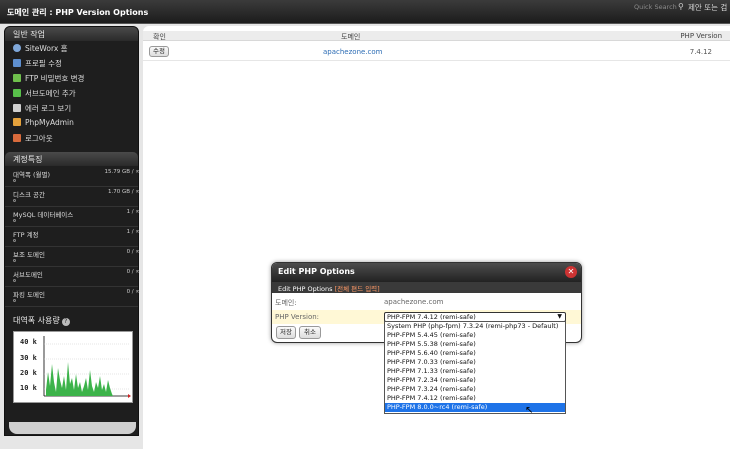 Image resolution: width=730 pixels, height=449 pixels. What do you see at coordinates (71, 34) in the screenshot?
I see `general-tasks-heading: 일반 작업` at bounding box center [71, 34].